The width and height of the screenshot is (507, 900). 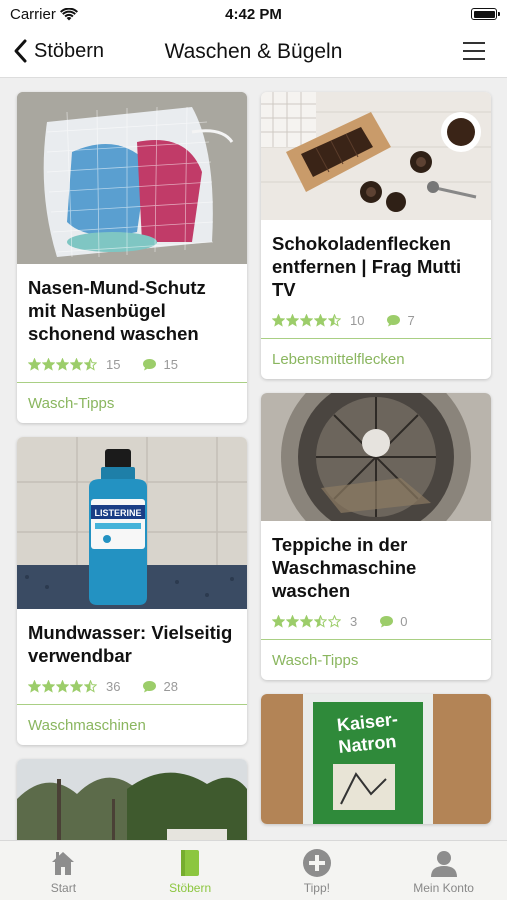 What do you see at coordinates (132, 686) in the screenshot?
I see `card-meta: 36 28` at bounding box center [132, 686].